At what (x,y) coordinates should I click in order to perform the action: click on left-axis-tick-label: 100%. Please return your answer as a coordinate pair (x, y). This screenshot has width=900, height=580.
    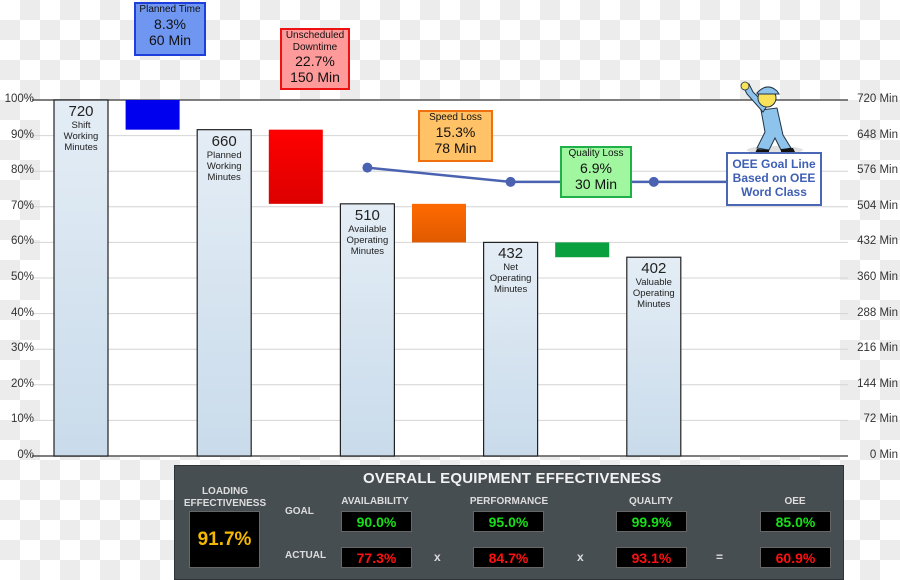
    Looking at the image, I should click on (19, 99).